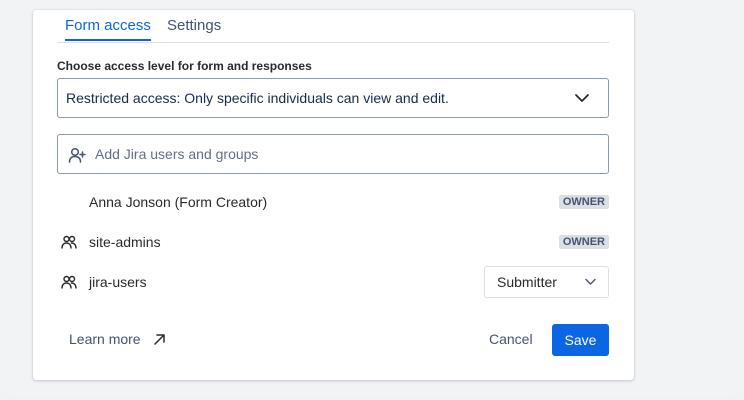 The width and height of the screenshot is (744, 400). What do you see at coordinates (194, 25) in the screenshot?
I see `tab-settings: Settings` at bounding box center [194, 25].